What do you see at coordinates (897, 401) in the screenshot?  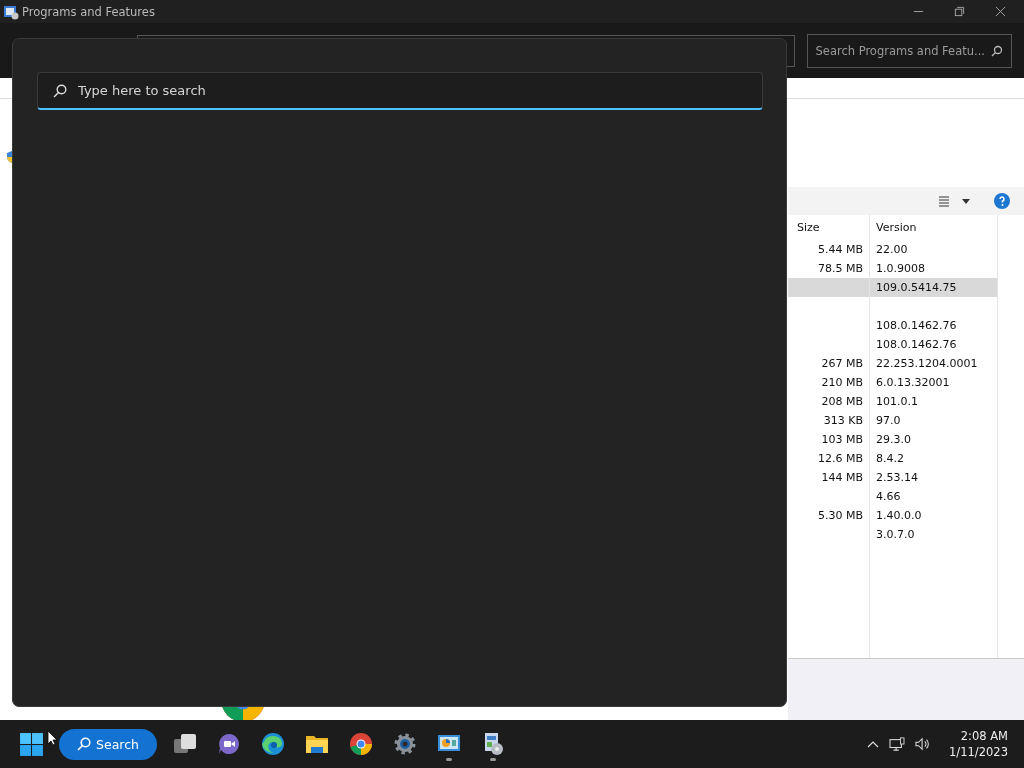 I see `version-cell: 101.0.1` at bounding box center [897, 401].